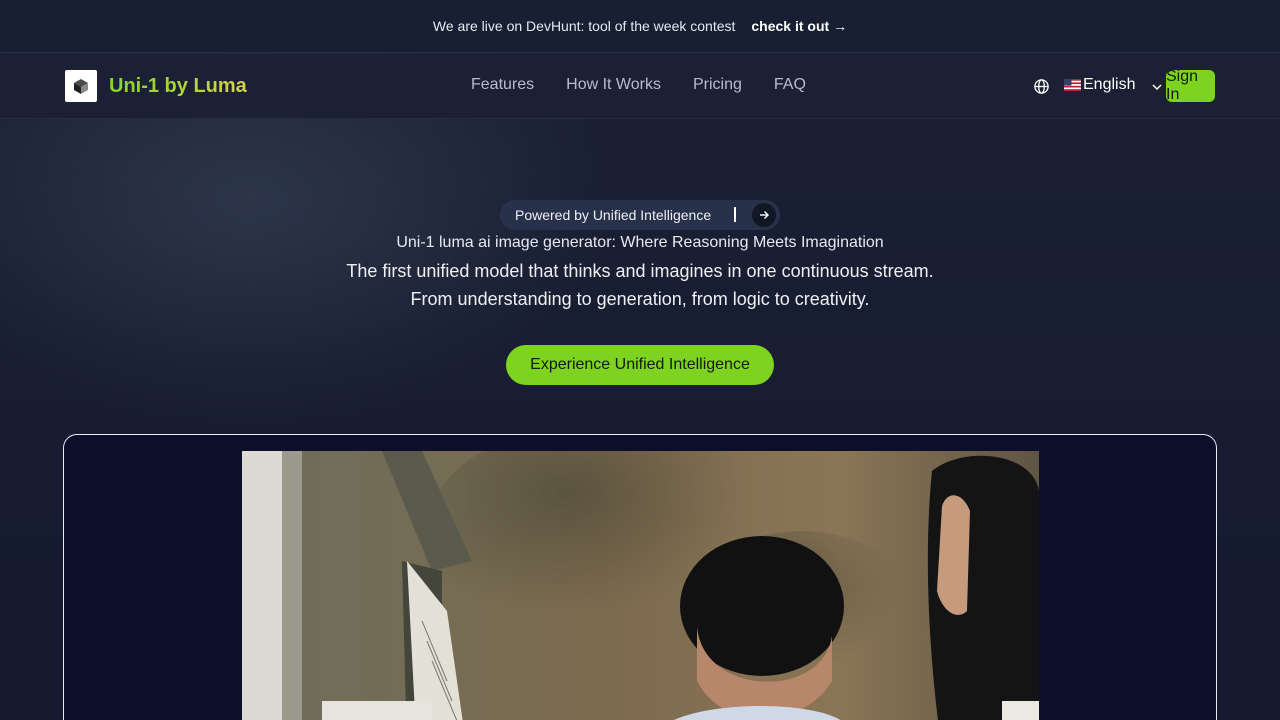 This screenshot has height=720, width=1280. What do you see at coordinates (613, 215) in the screenshot?
I see `pill-label: Powered by Unified Intelligence` at bounding box center [613, 215].